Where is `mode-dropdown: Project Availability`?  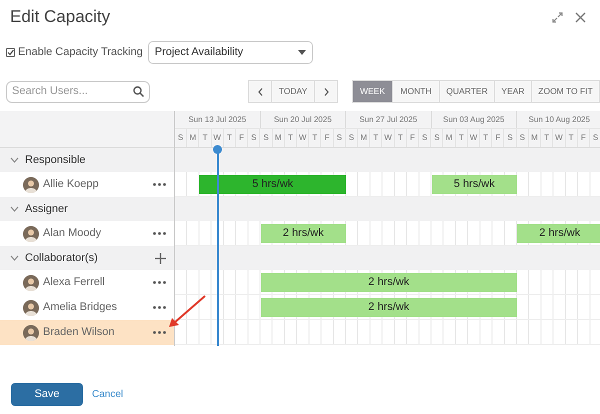 mode-dropdown: Project Availability is located at coordinates (230, 52).